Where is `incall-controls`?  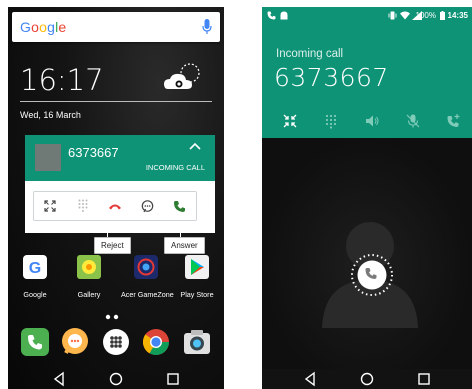
incall-controls is located at coordinates (372, 121).